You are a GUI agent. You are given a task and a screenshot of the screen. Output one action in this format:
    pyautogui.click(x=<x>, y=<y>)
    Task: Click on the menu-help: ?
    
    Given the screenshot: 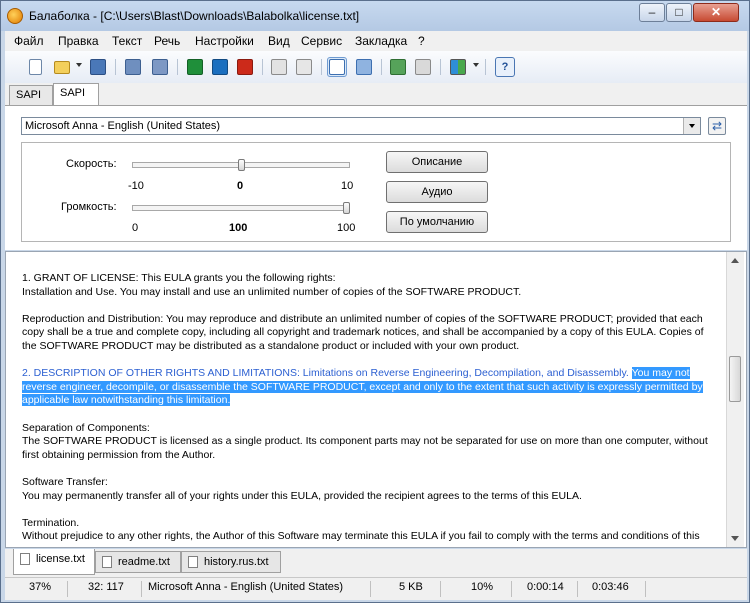 What is the action you would take?
    pyautogui.click(x=421, y=41)
    